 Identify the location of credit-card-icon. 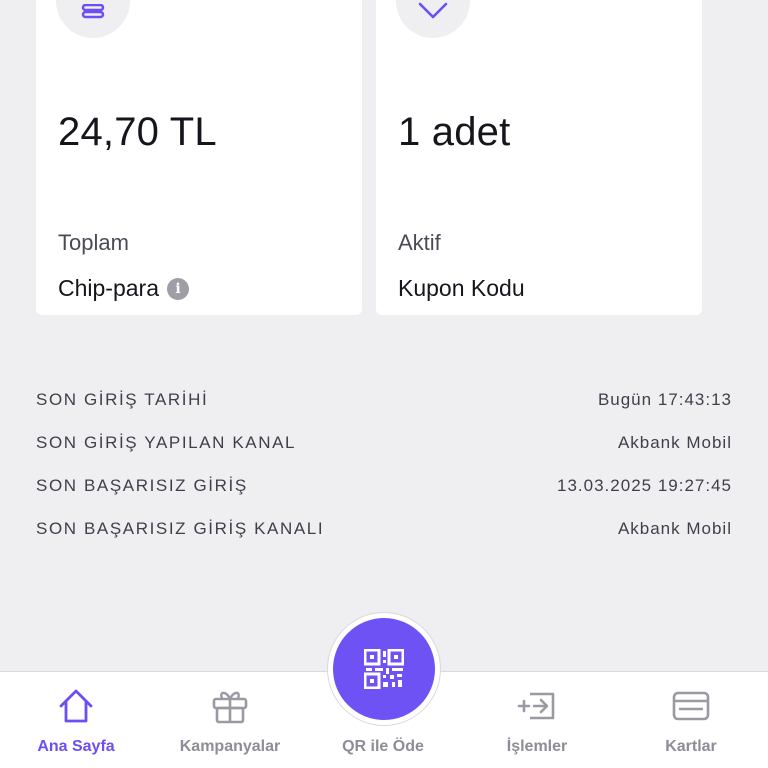
(691, 706).